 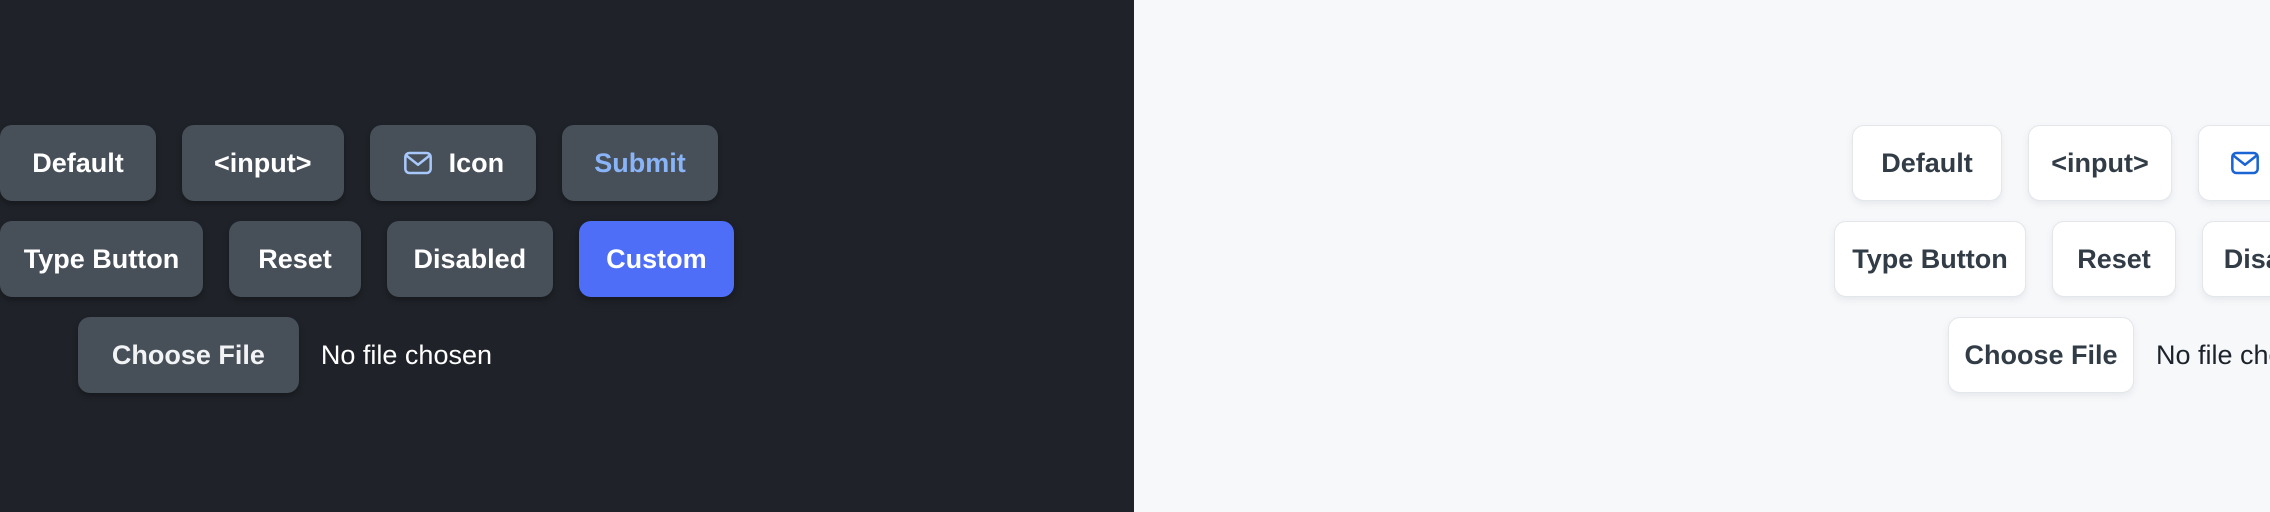 I want to click on light-button-row-2: Type Button Reset Disabled Custom, so click(x=1702, y=259).